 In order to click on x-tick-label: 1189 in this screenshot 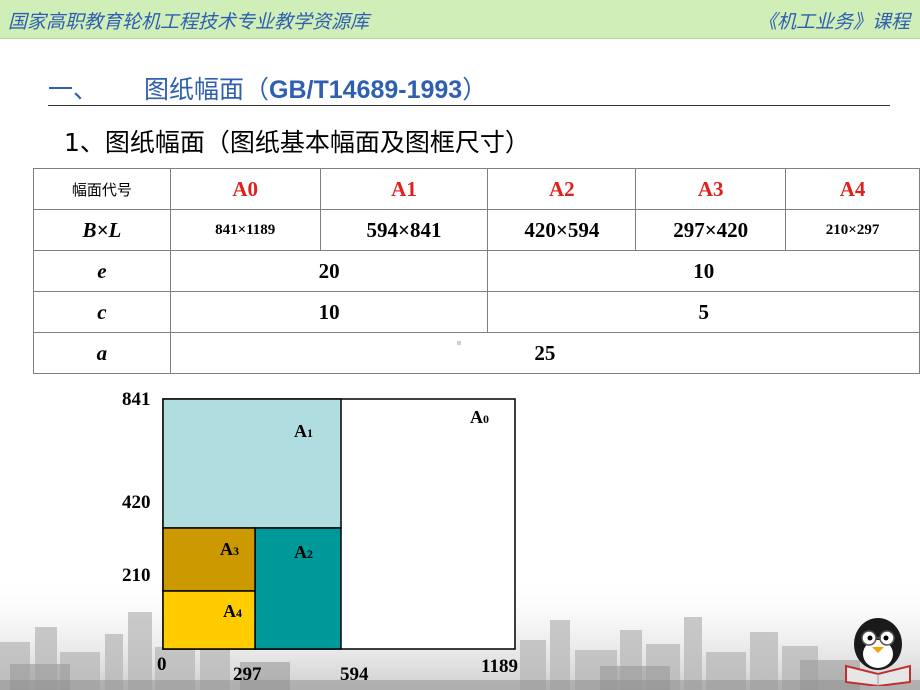, I will do `click(499, 666)`.